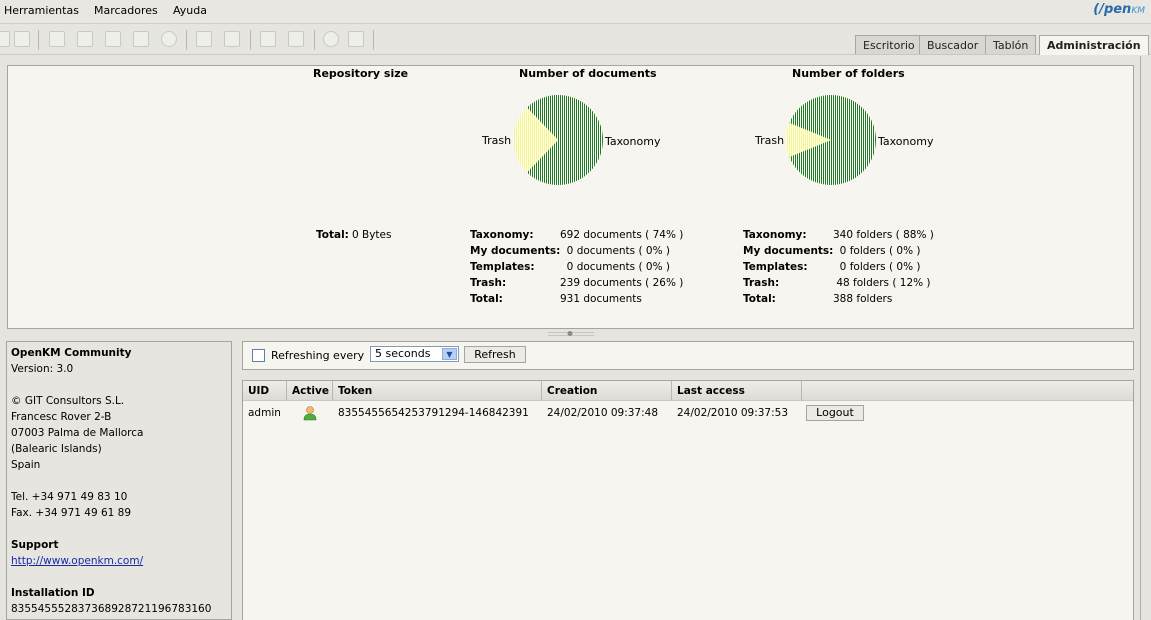 Image resolution: width=1151 pixels, height=620 pixels. What do you see at coordinates (69, 497) in the screenshot?
I see `telephone: Tel. +34 971 49 83 10` at bounding box center [69, 497].